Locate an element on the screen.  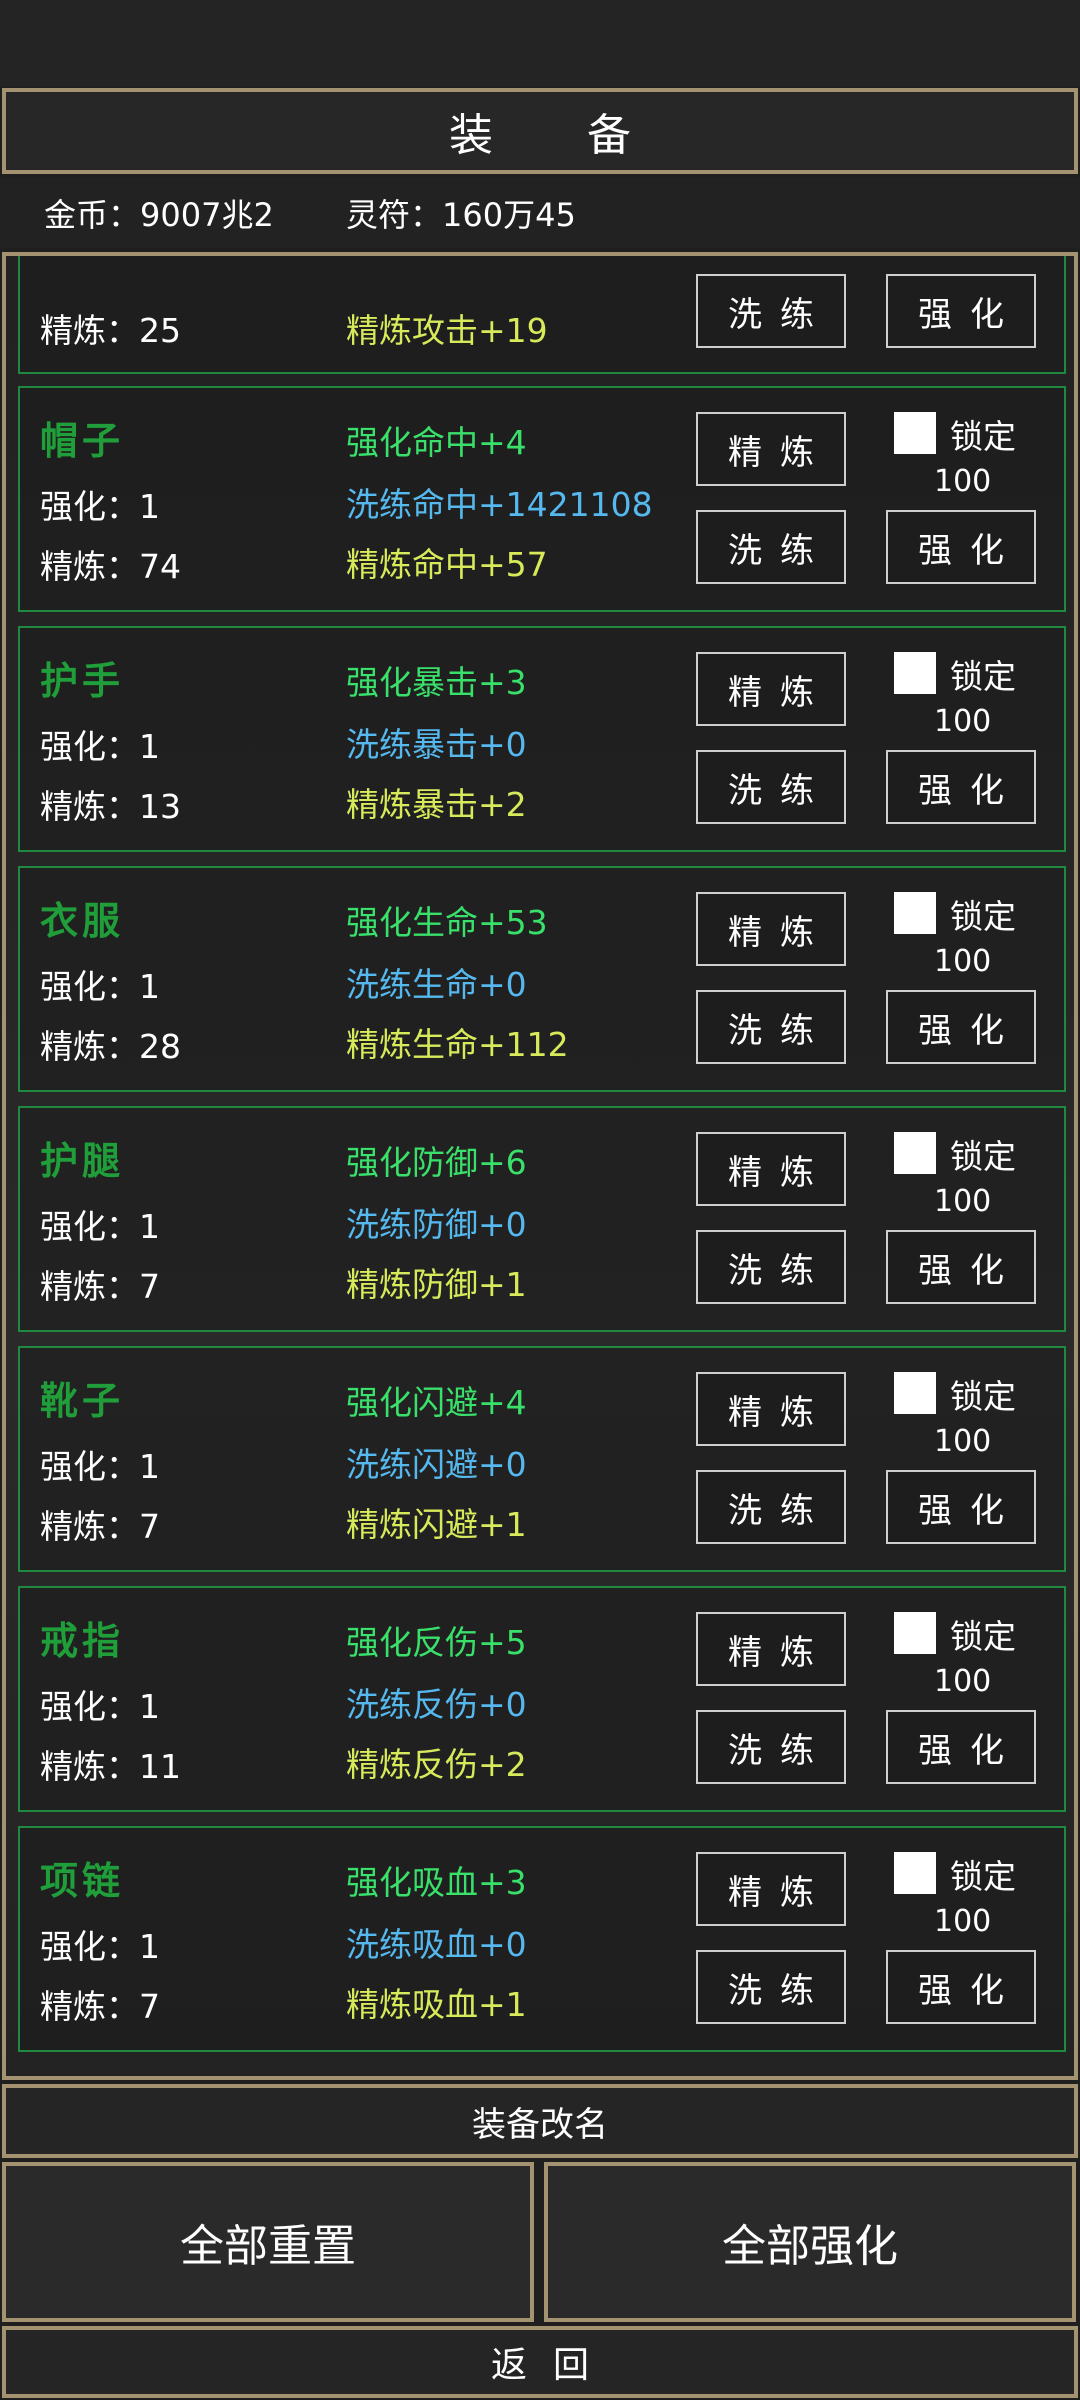
refine-stat: 精炼暴击+2 is located at coordinates (436, 804).